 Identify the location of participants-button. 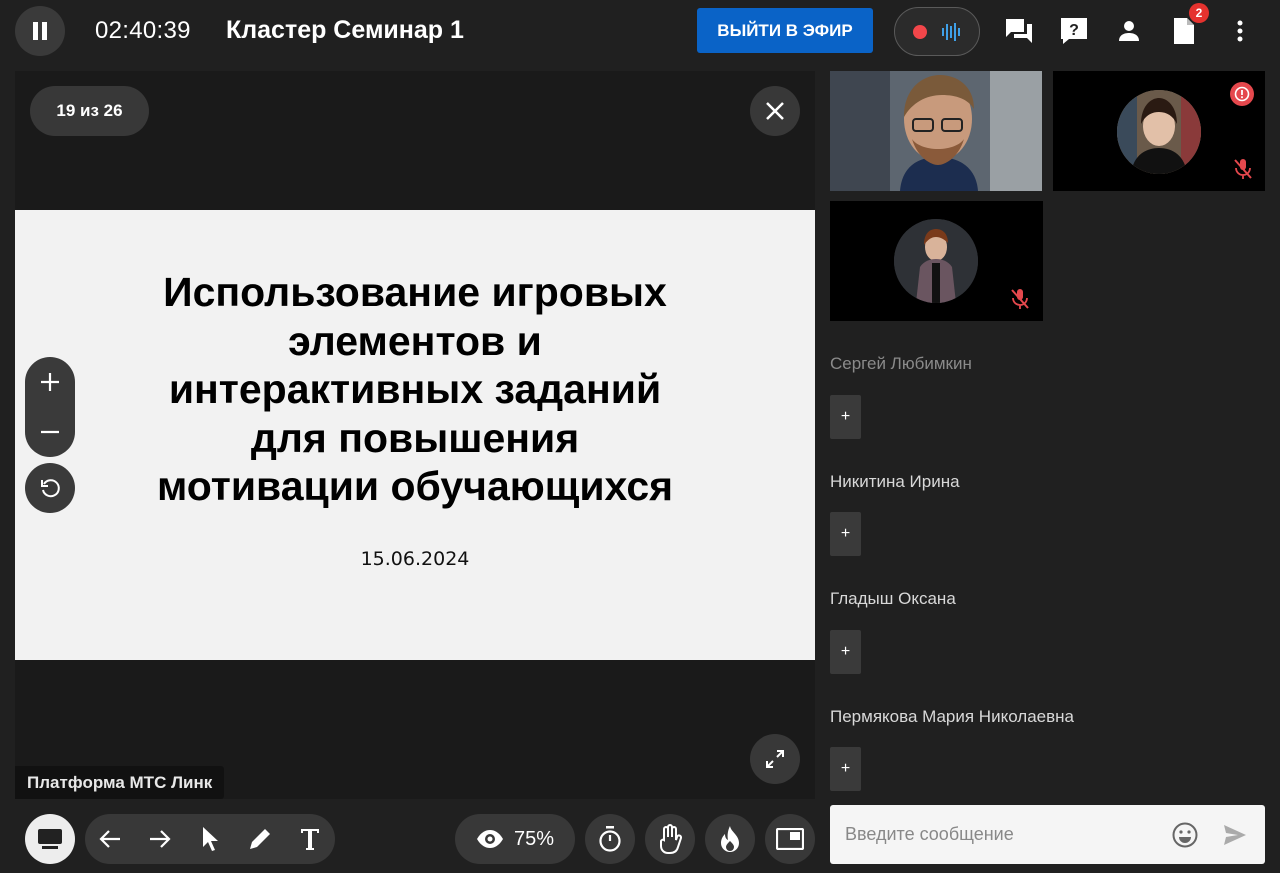
(1129, 31).